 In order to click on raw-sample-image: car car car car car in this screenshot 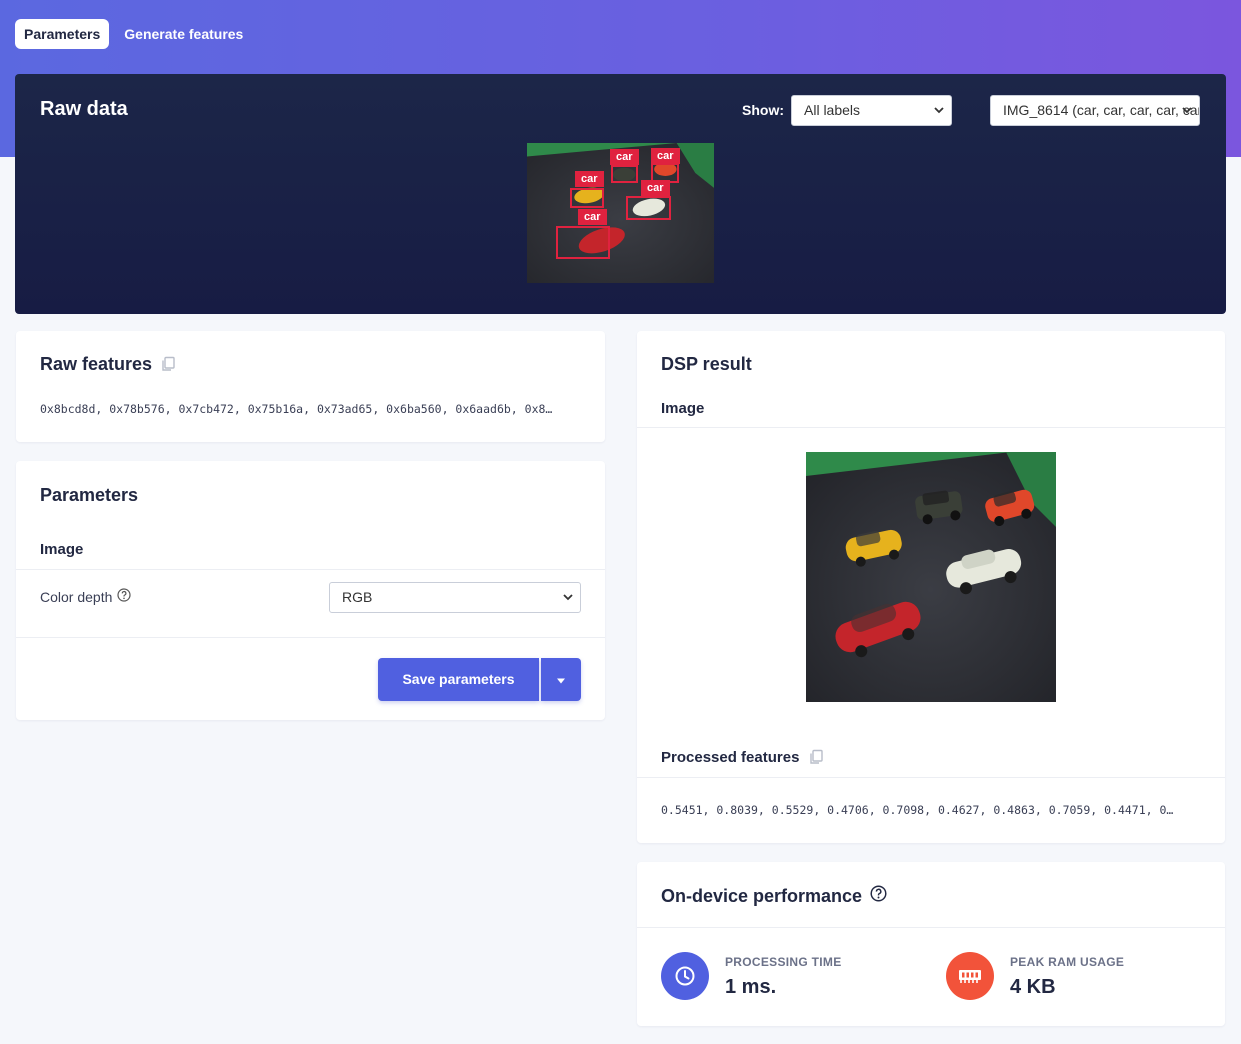, I will do `click(620, 213)`.